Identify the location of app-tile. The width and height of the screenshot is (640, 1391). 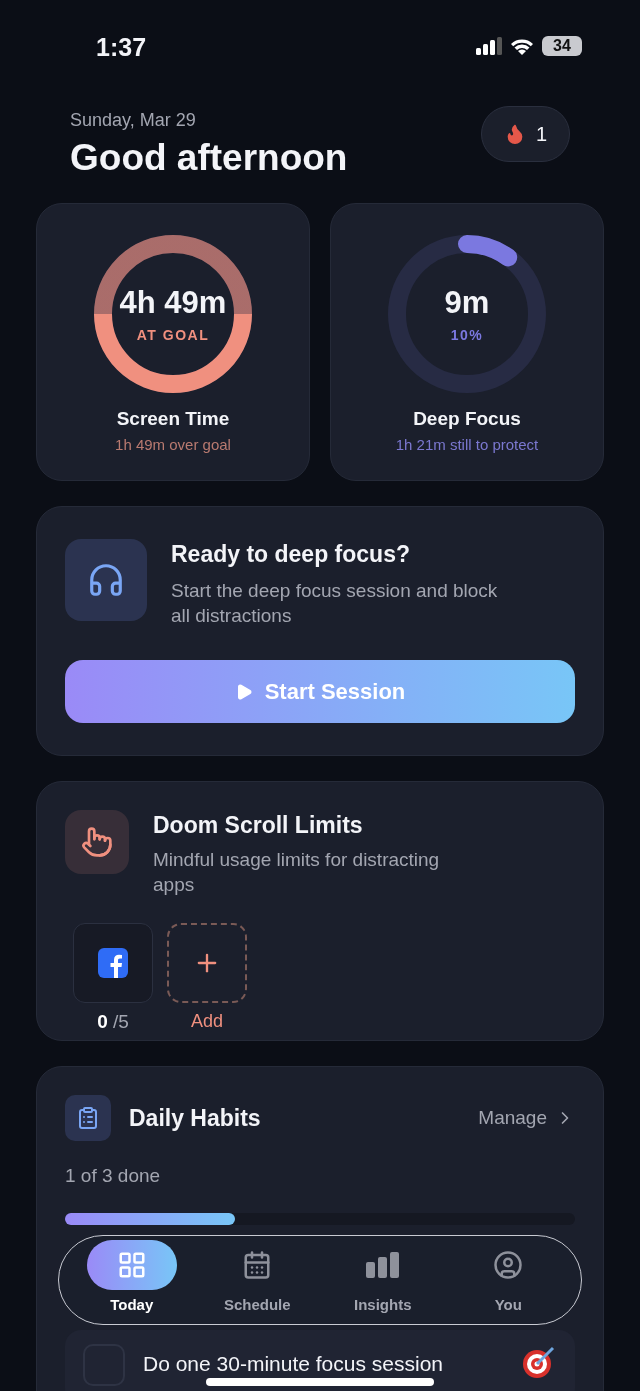
(113, 963).